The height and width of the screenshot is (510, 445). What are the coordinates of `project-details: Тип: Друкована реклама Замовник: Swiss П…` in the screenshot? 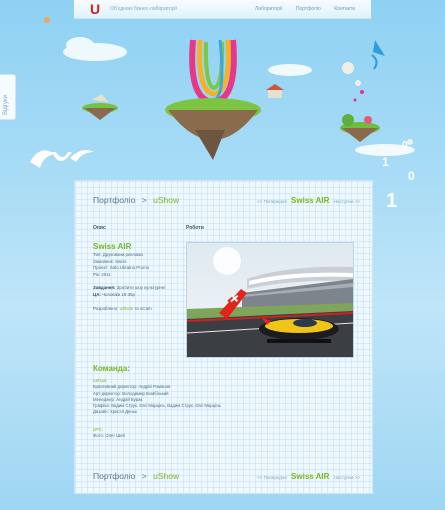 It's located at (121, 265).